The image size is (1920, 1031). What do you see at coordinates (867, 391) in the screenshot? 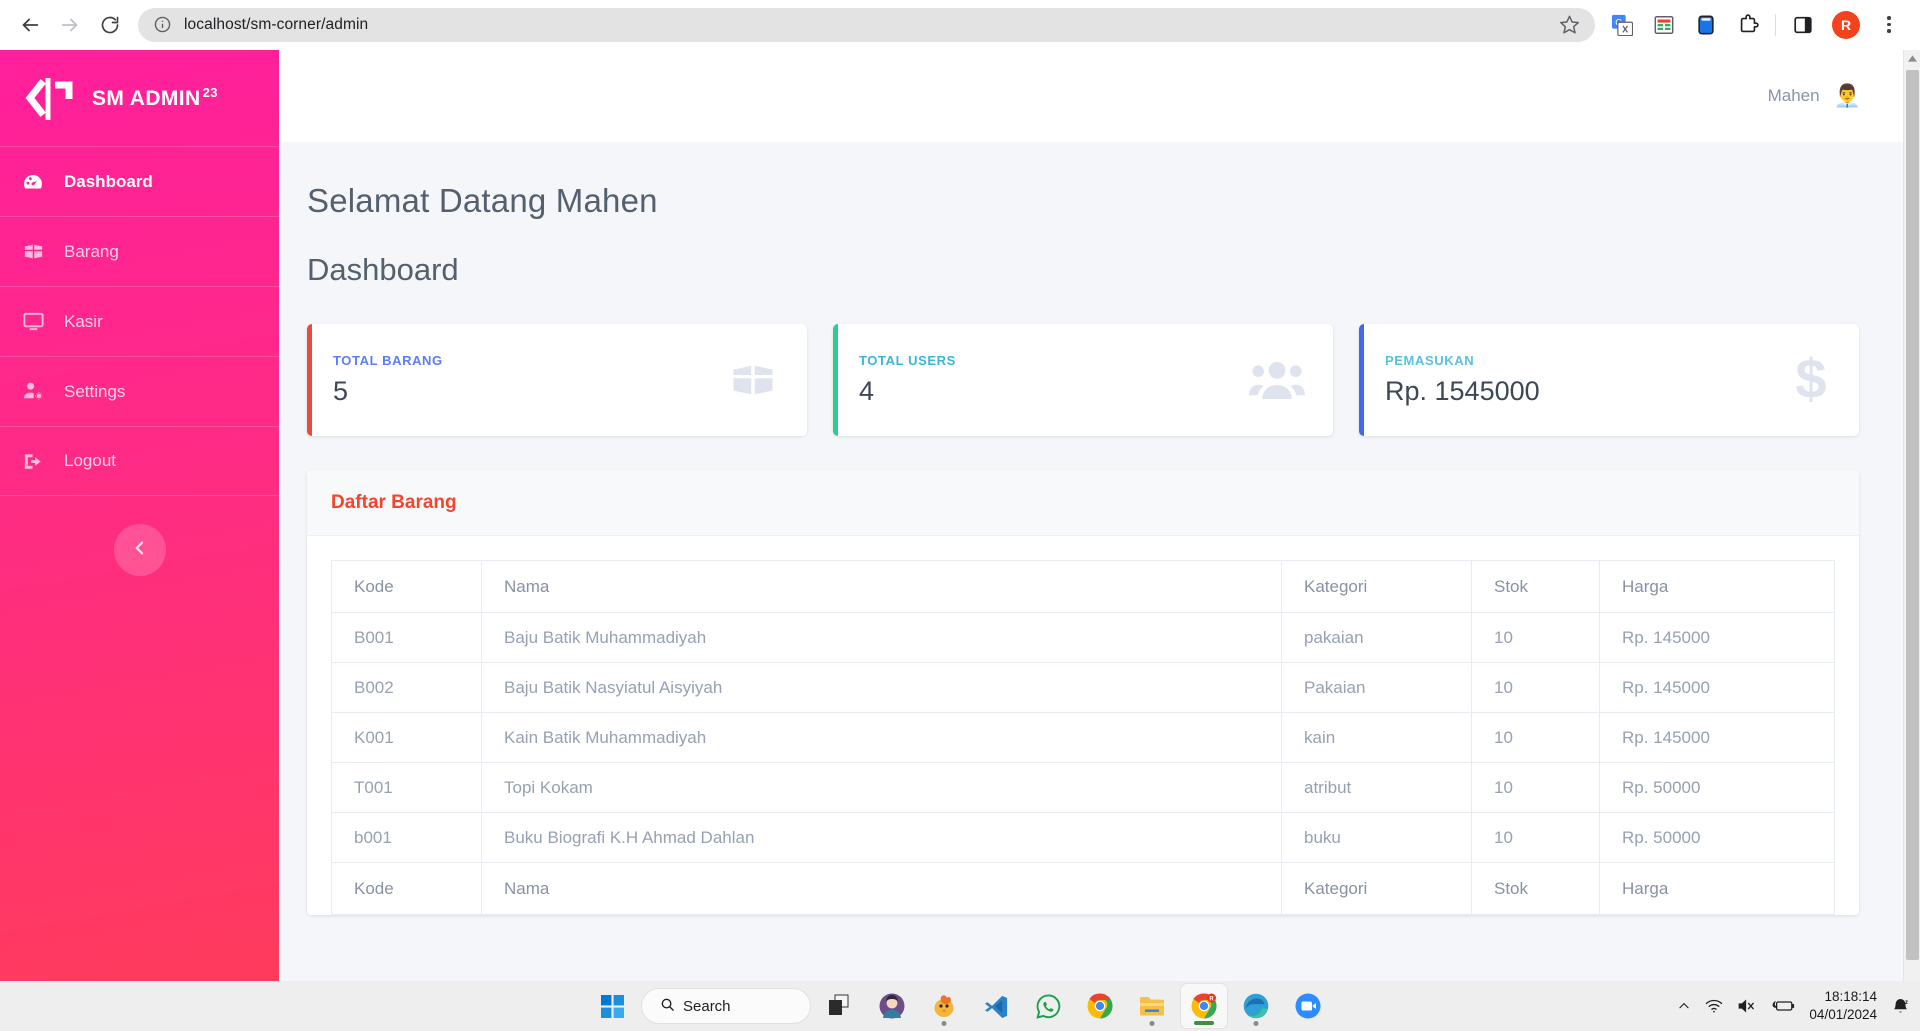
I see `stat-card-value: 4` at bounding box center [867, 391].